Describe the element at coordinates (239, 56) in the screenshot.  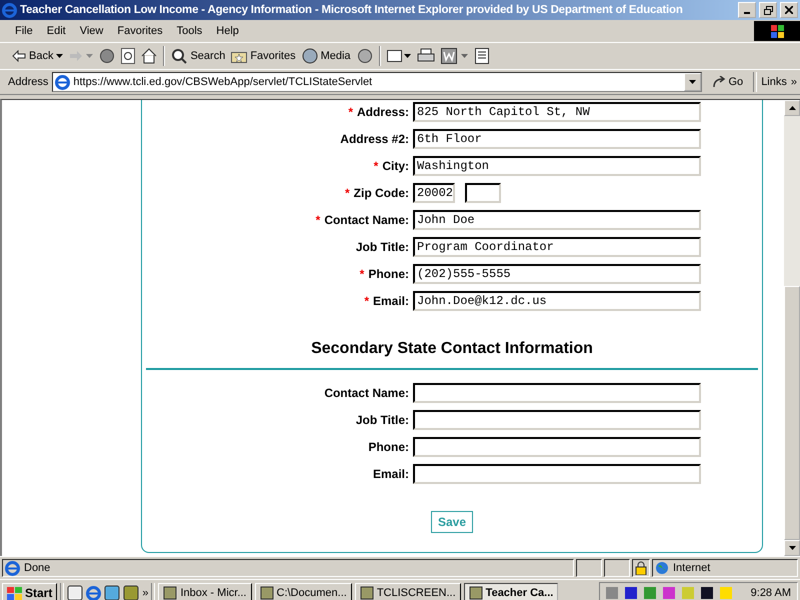
I see `star-folder-icon` at that location.